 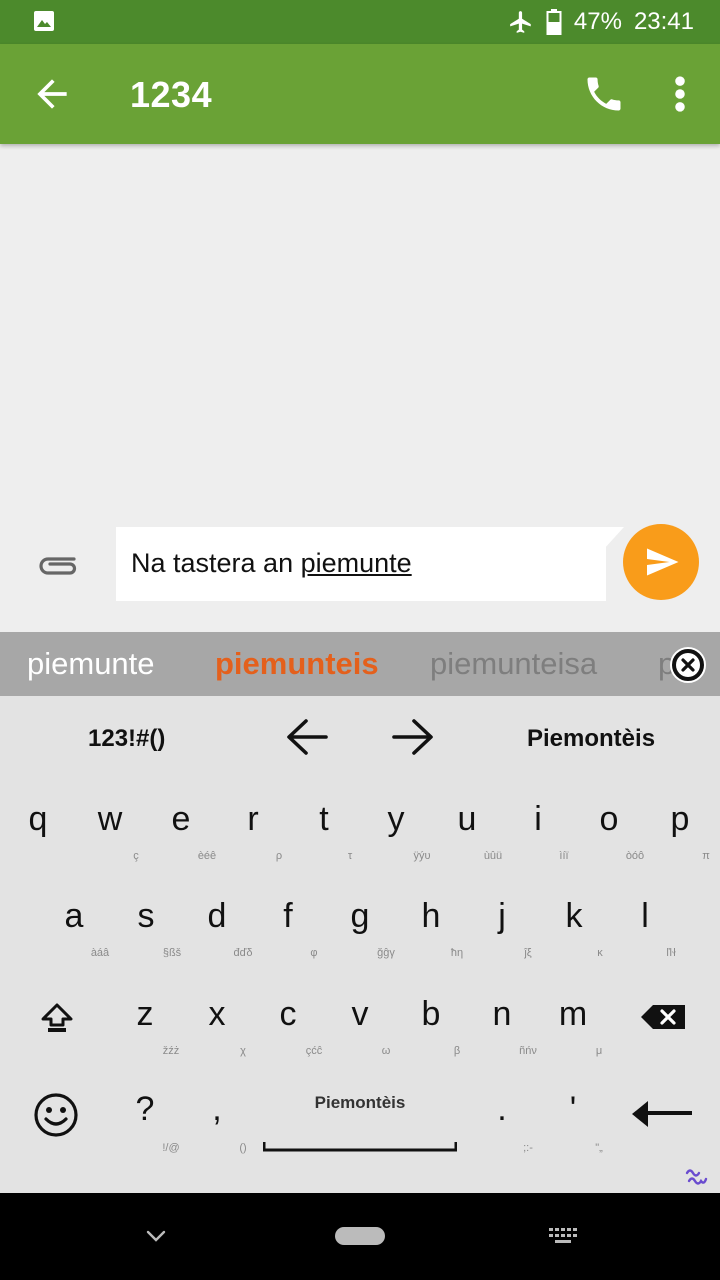 What do you see at coordinates (662, 1115) in the screenshot?
I see `enter-icon` at bounding box center [662, 1115].